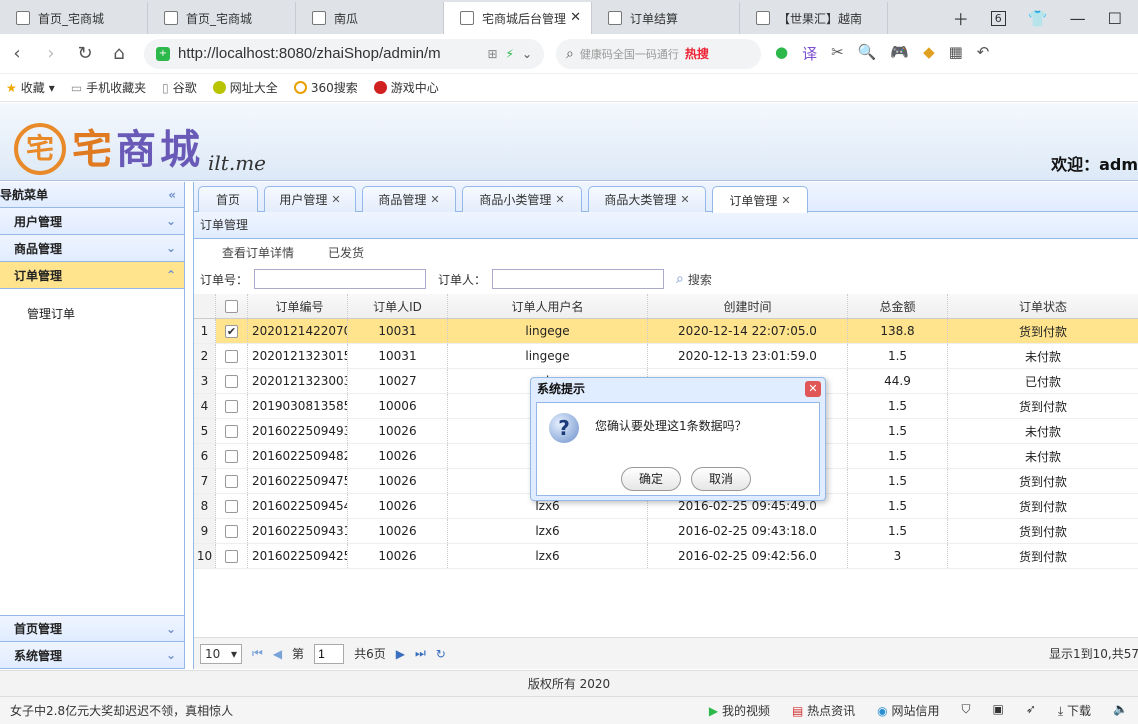  I want to click on checkbox: ✔, so click(231, 331).